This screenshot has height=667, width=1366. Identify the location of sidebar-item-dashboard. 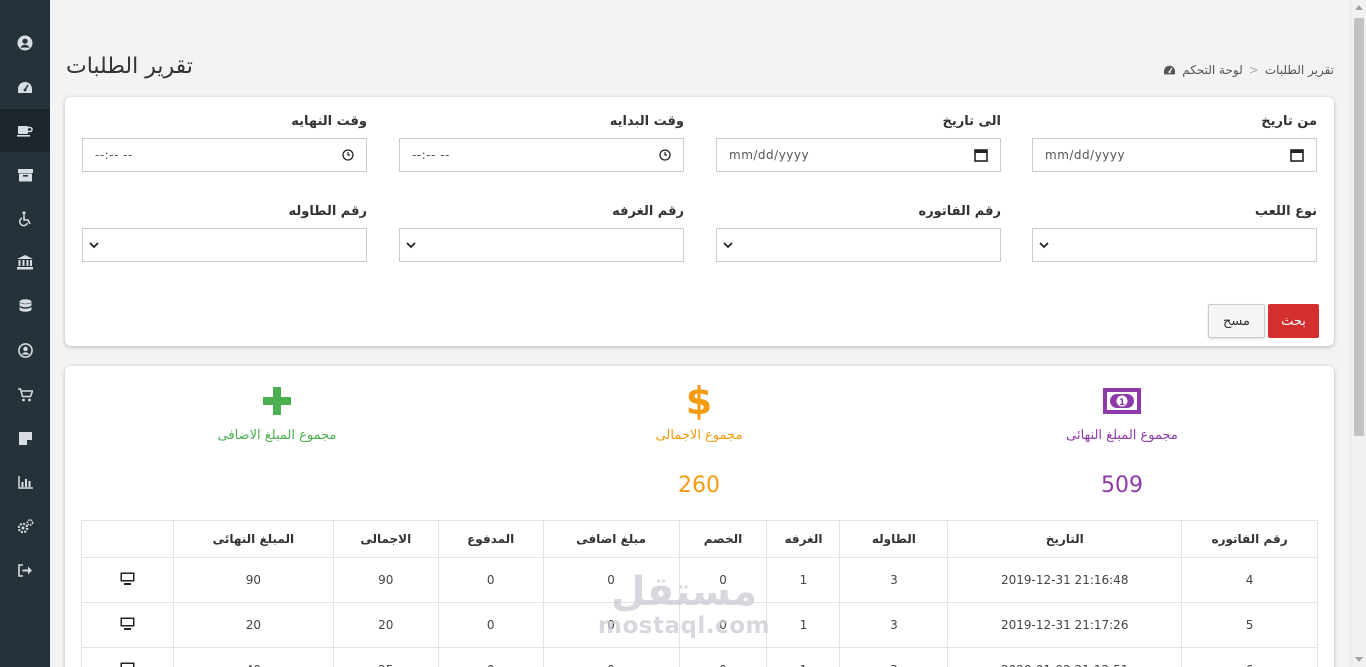
(25, 87).